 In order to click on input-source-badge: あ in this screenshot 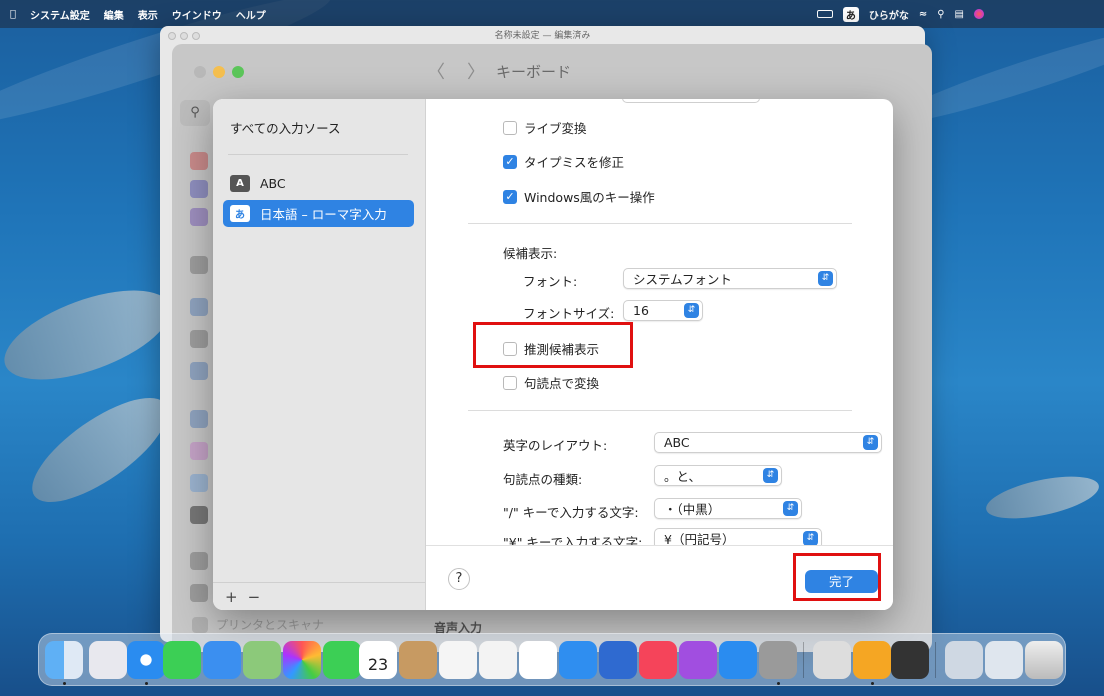, I will do `click(850, 14)`.